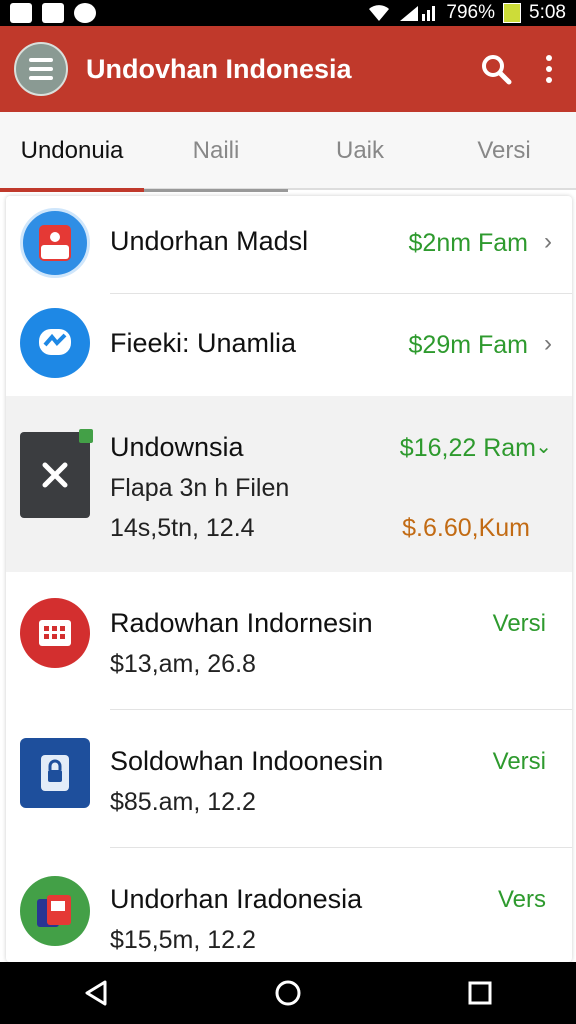  I want to click on app-icon-red-blue, so click(55, 243).